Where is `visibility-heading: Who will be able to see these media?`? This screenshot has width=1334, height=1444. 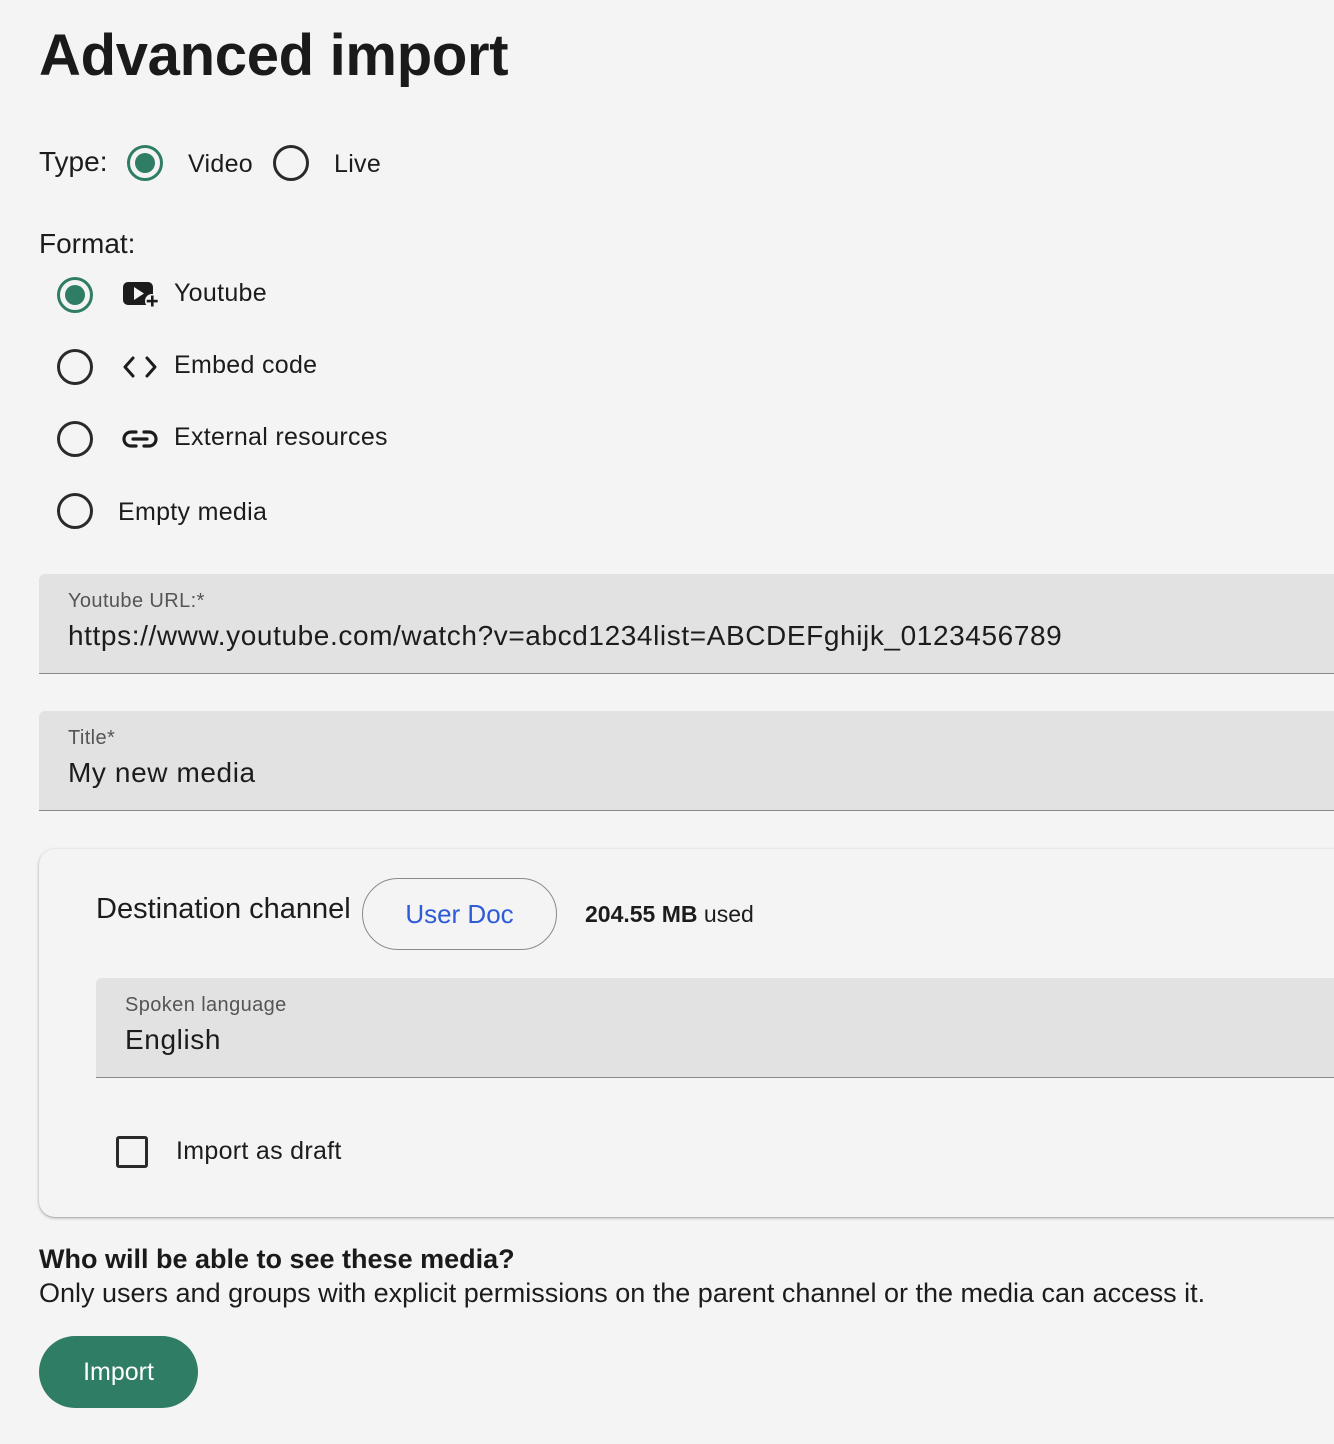 visibility-heading: Who will be able to see these media? is located at coordinates (277, 1259).